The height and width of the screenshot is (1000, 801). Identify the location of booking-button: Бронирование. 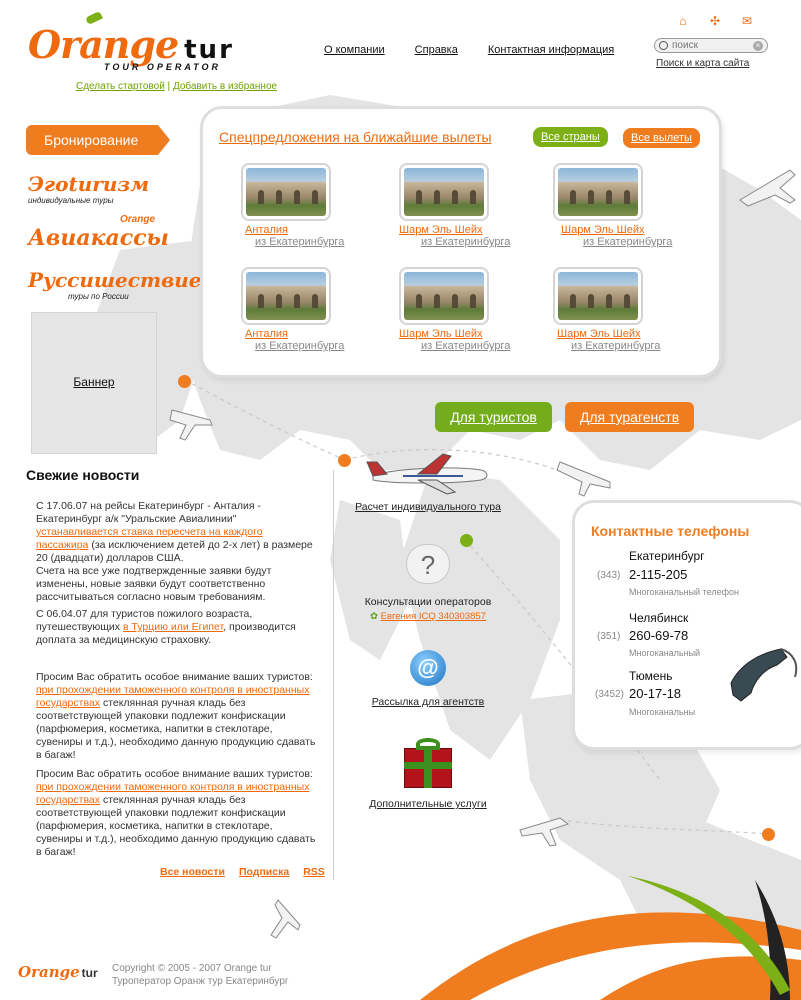
(98, 140).